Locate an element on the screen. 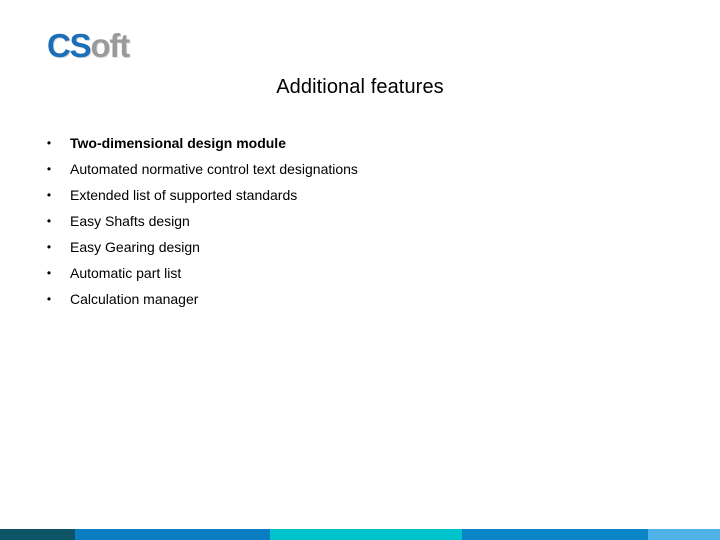 The image size is (720, 540). segment-light-blue is located at coordinates (684, 534).